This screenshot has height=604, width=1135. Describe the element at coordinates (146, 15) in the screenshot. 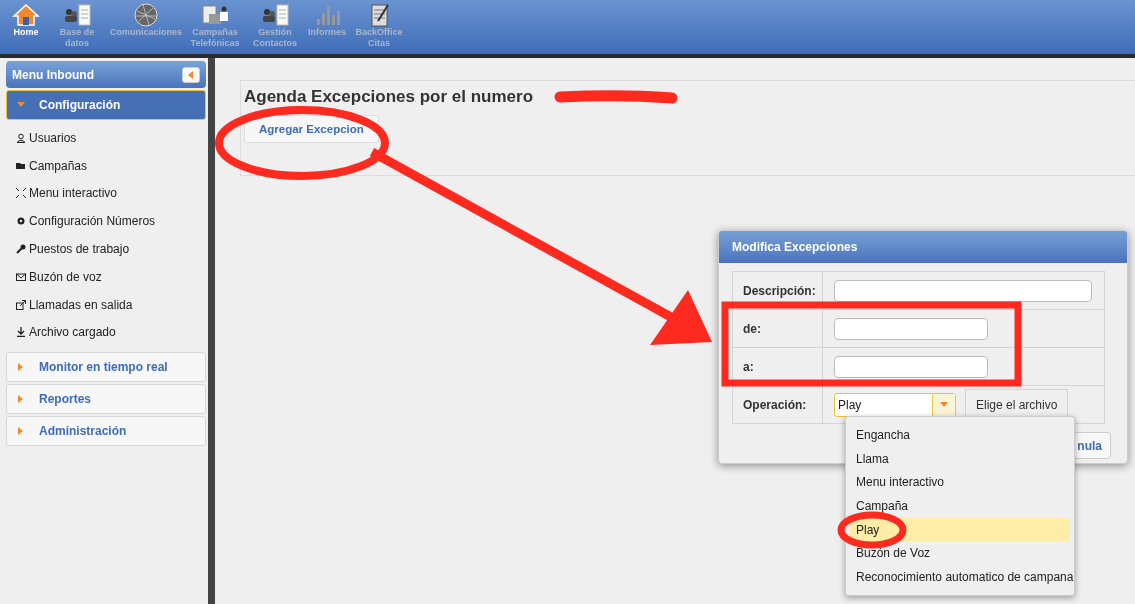

I see `globe-icon` at that location.